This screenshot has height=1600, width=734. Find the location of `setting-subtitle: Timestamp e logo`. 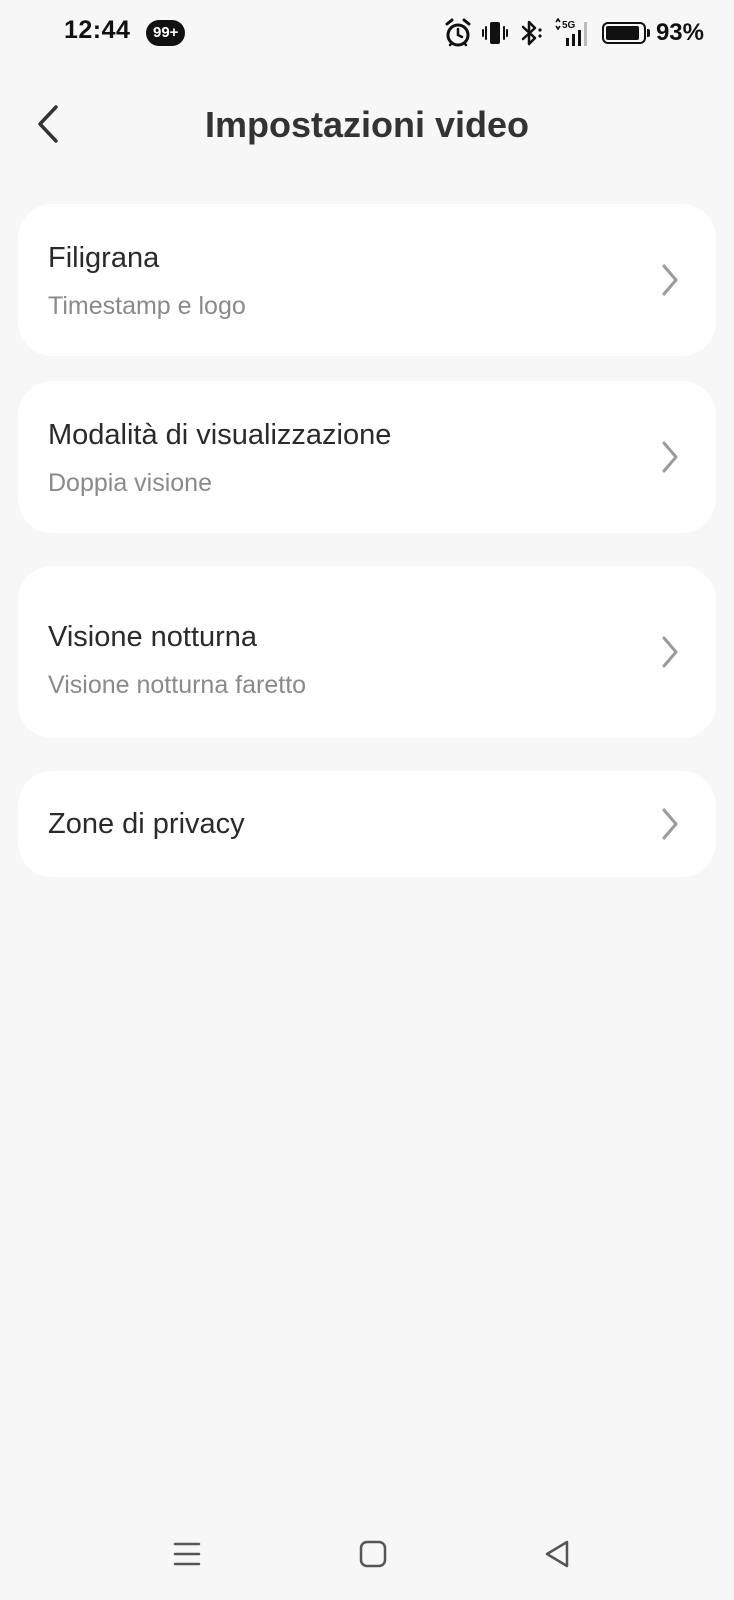

setting-subtitle: Timestamp e logo is located at coordinates (147, 306).